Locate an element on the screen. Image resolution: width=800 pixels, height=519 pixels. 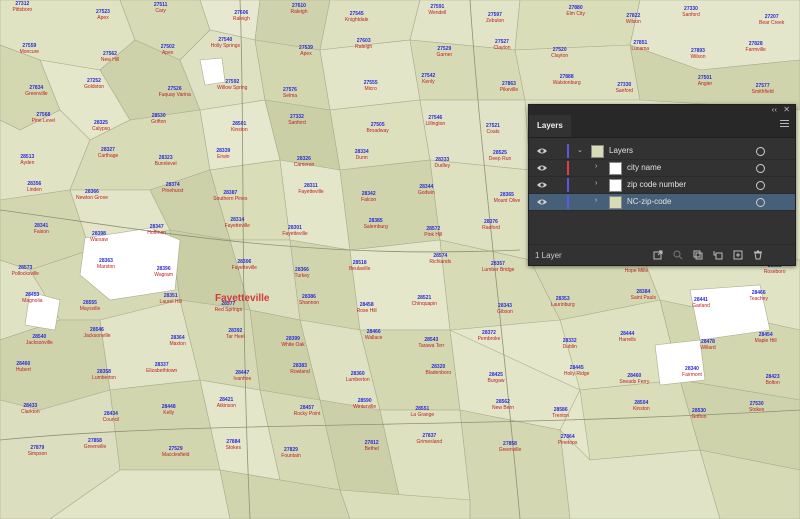
chevron-down-icon: ⌄ is located at coordinates (580, 150).